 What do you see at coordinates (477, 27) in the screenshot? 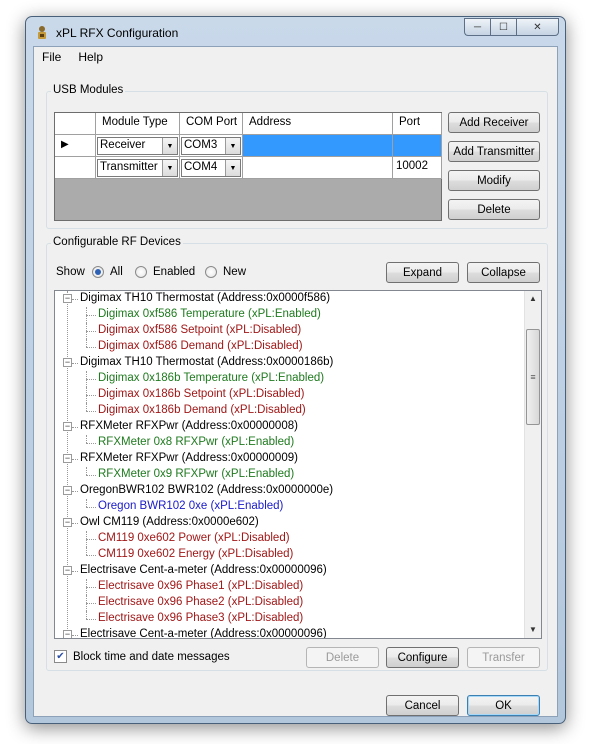
I see `minimize-button: ─` at bounding box center [477, 27].